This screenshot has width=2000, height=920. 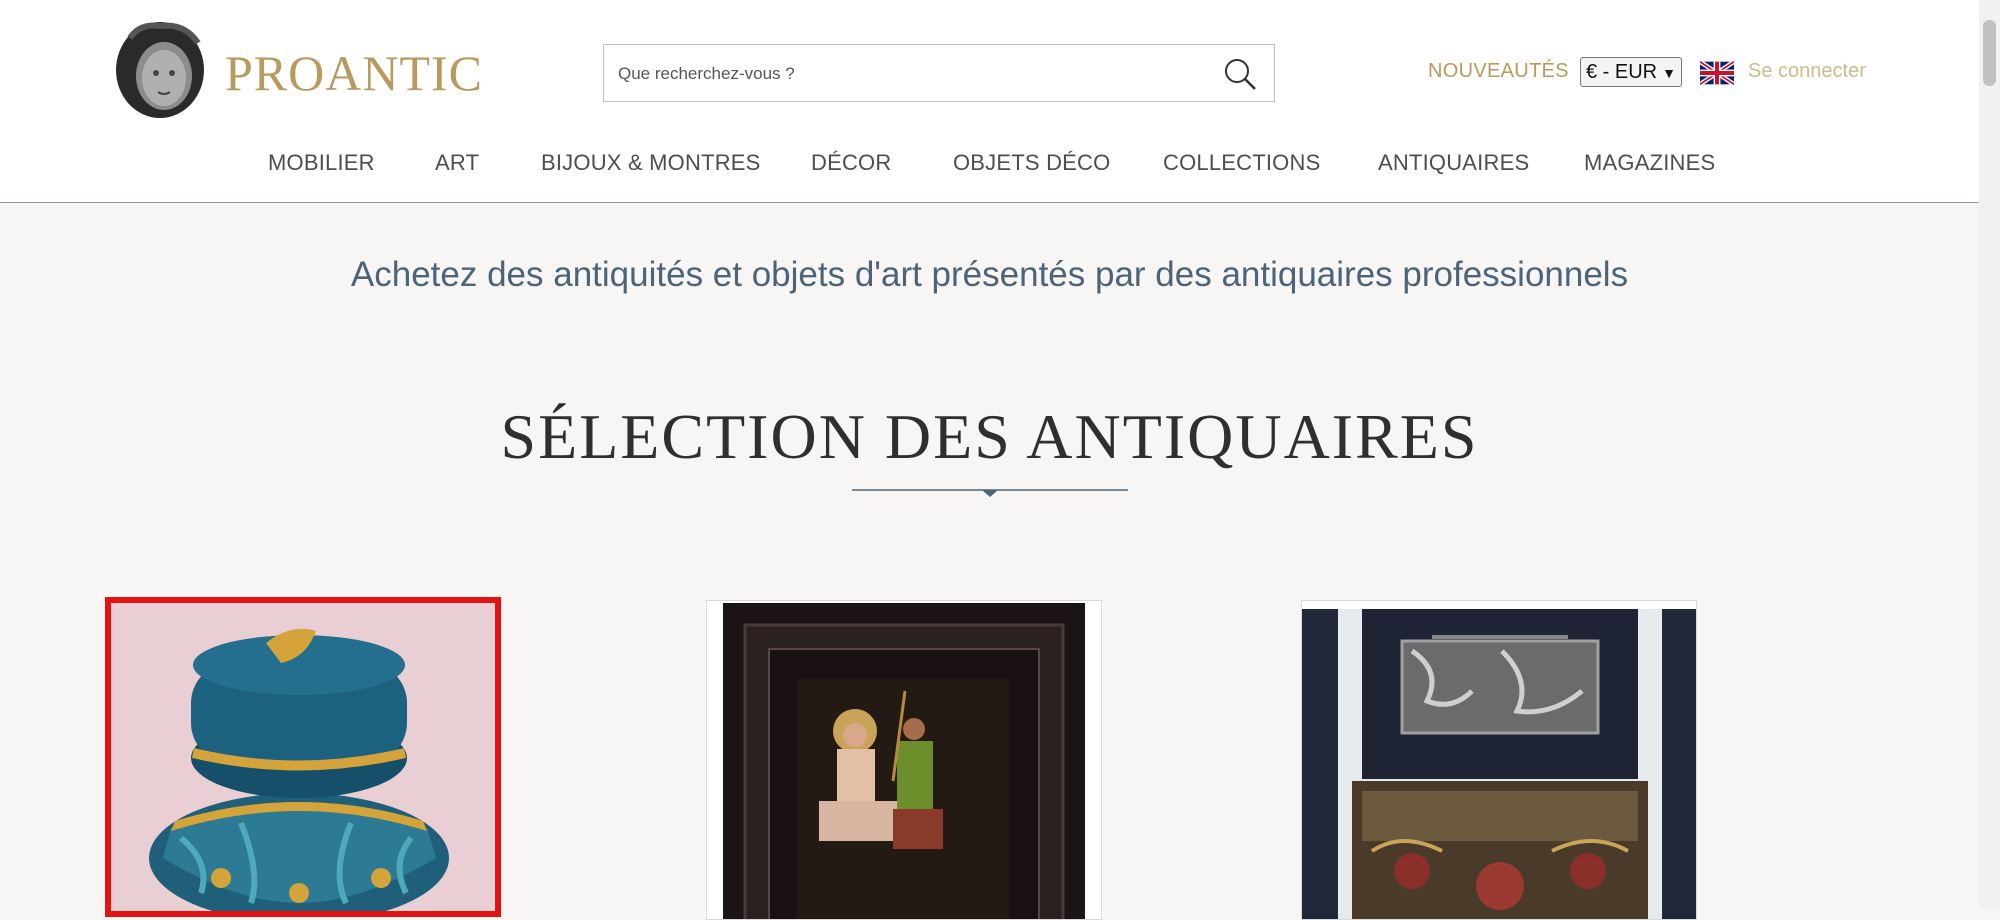 I want to click on logo-bust-icon, so click(x=160, y=71).